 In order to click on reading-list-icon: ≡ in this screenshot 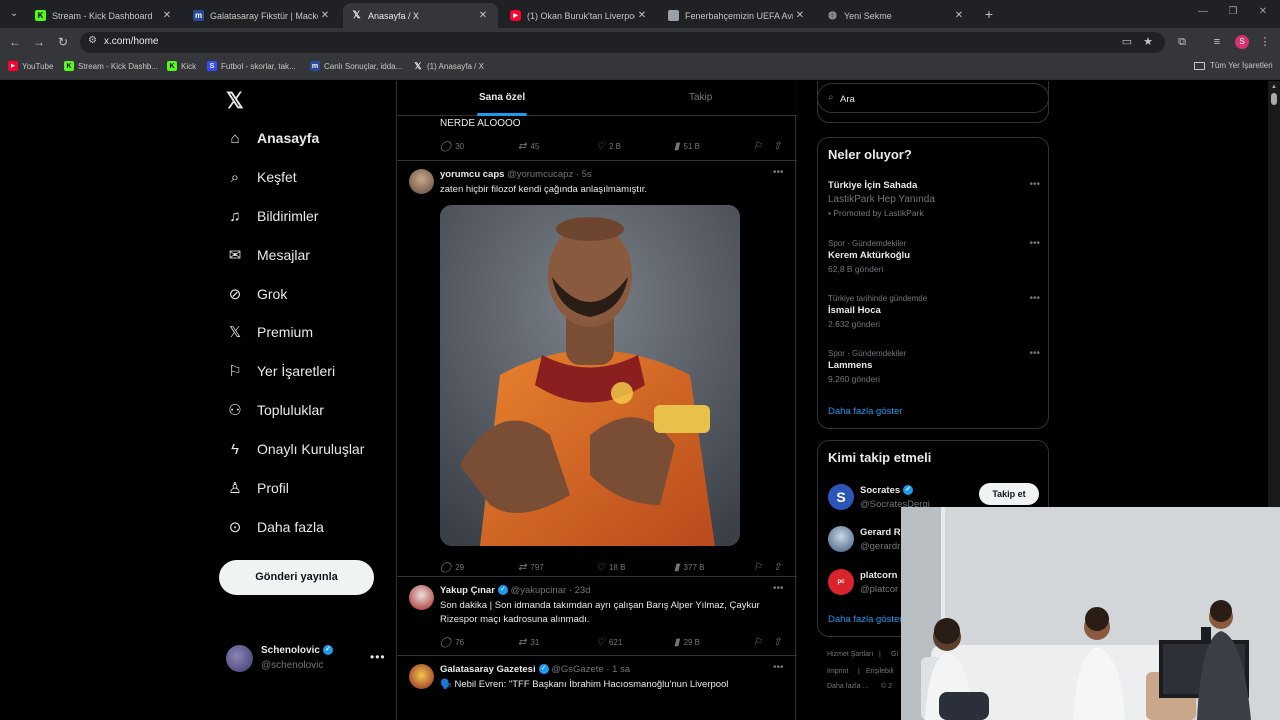, I will do `click(1217, 42)`.